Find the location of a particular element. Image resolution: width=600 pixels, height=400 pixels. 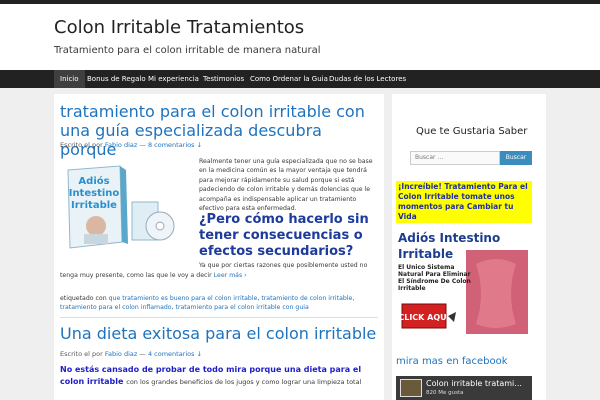

nav-item-dudas: Dudas de los Lectores is located at coordinates (367, 79).